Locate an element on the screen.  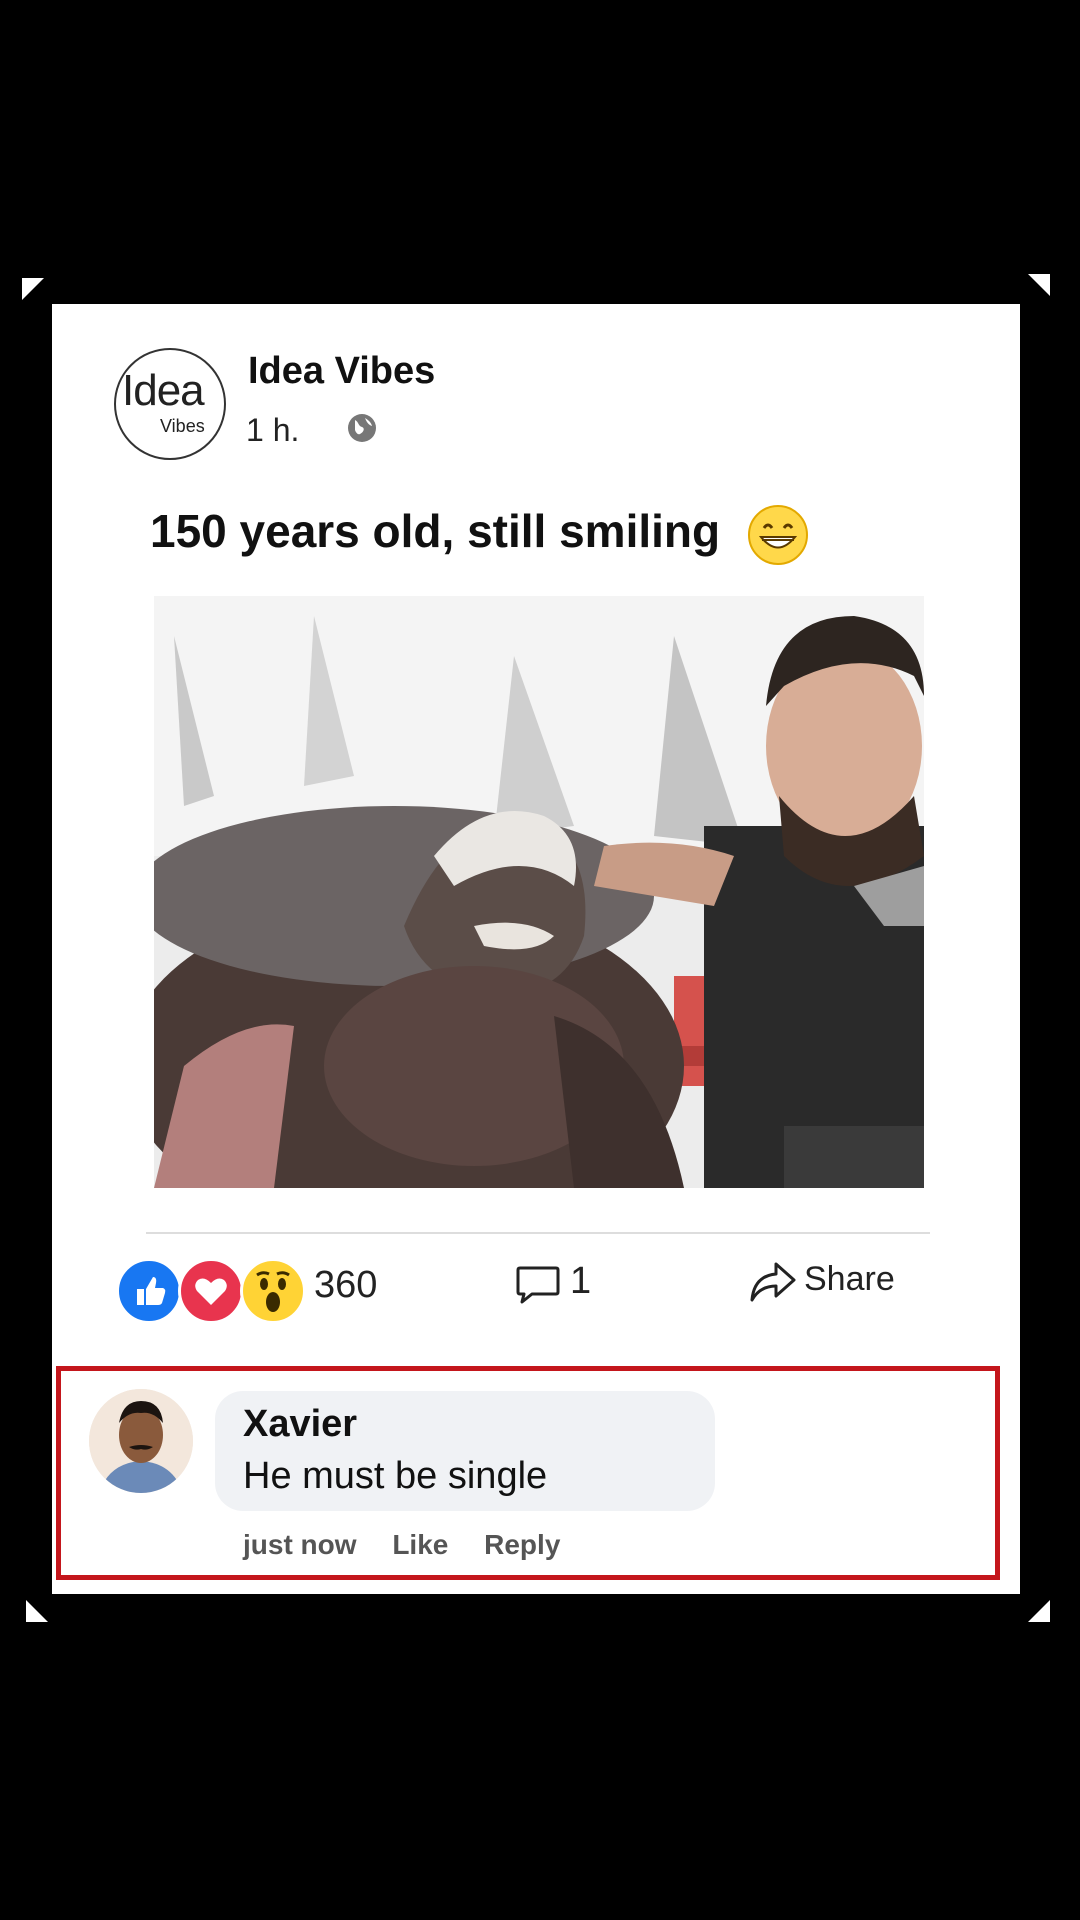
share-button: Share is located at coordinates (849, 1279).